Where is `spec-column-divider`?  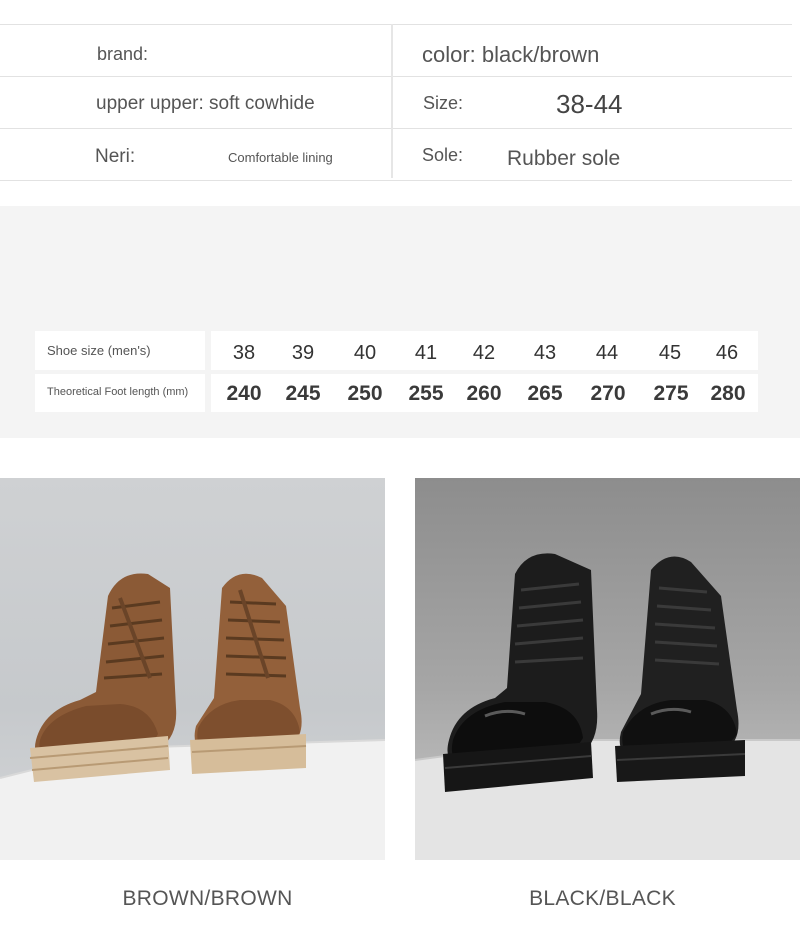 spec-column-divider is located at coordinates (392, 101).